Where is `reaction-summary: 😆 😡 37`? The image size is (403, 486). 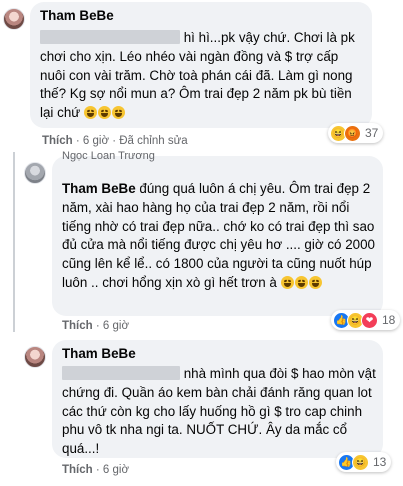 reaction-summary: 😆 😡 37 is located at coordinates (356, 133).